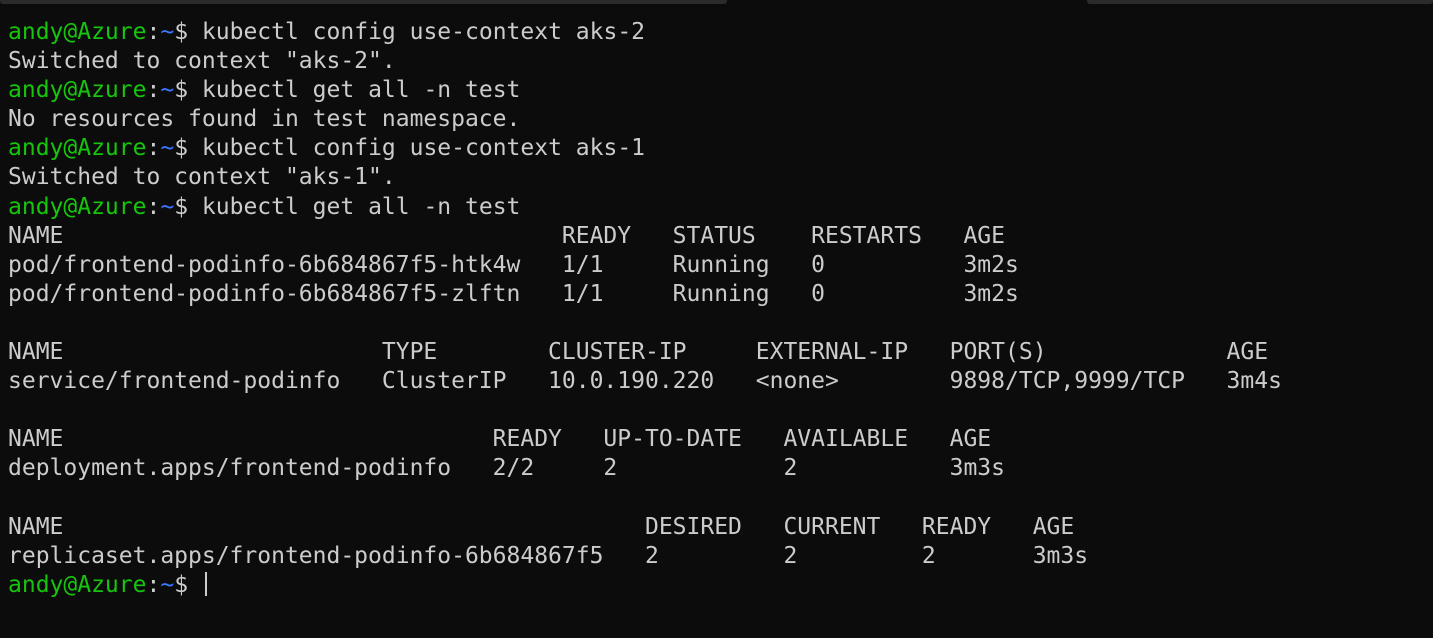 This screenshot has height=638, width=1433. I want to click on command-text: kubectl config use-context aks-2, so click(417, 32).